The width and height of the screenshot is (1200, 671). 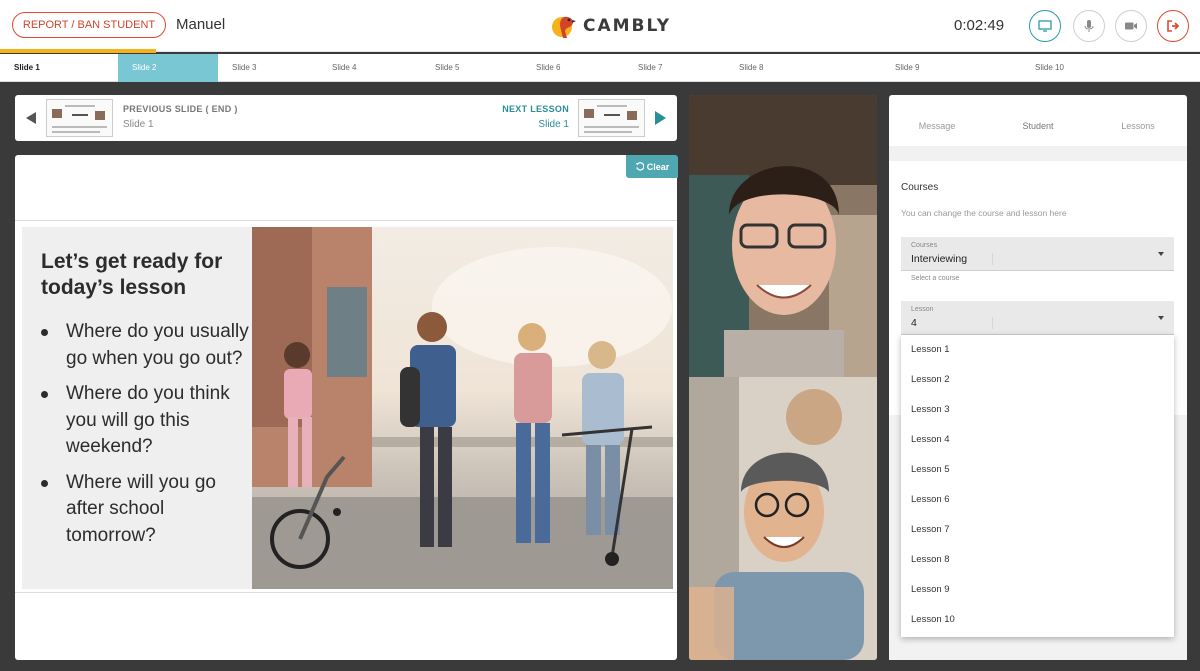 I want to click on tab-slide-5: Slide 5, so click(x=471, y=68).